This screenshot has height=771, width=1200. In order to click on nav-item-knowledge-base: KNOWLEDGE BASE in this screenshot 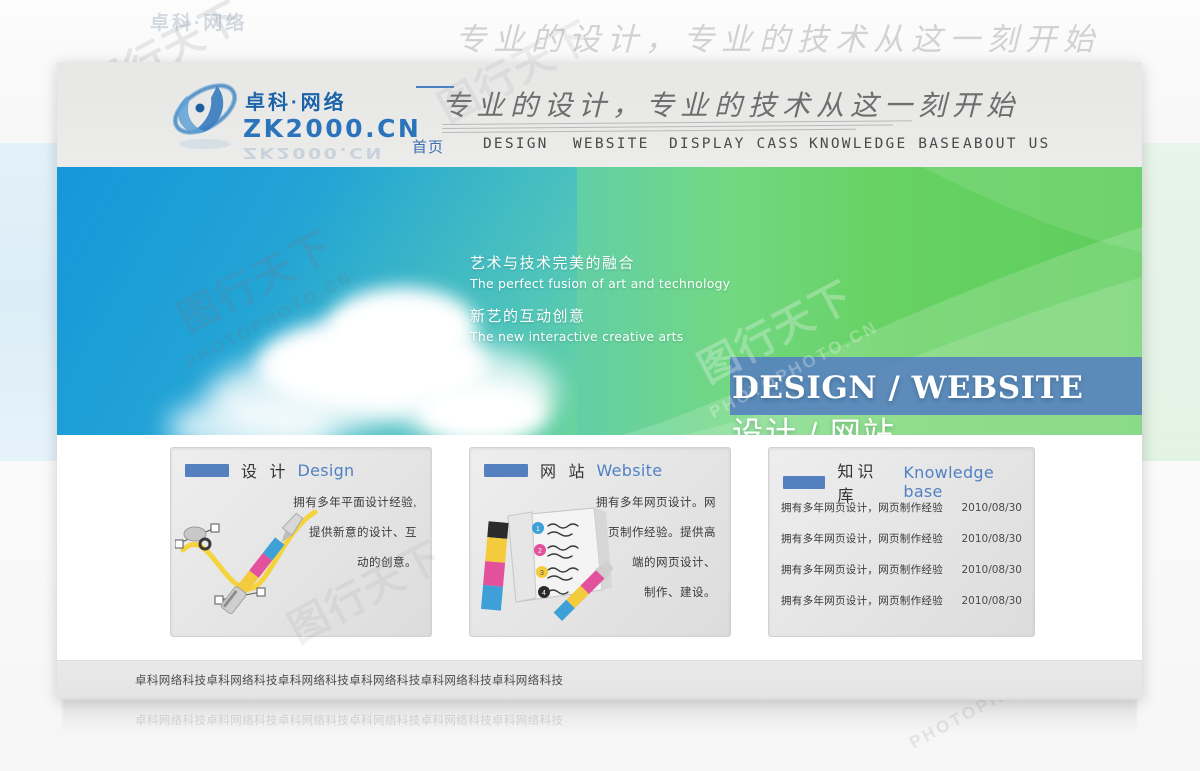, I will do `click(885, 144)`.